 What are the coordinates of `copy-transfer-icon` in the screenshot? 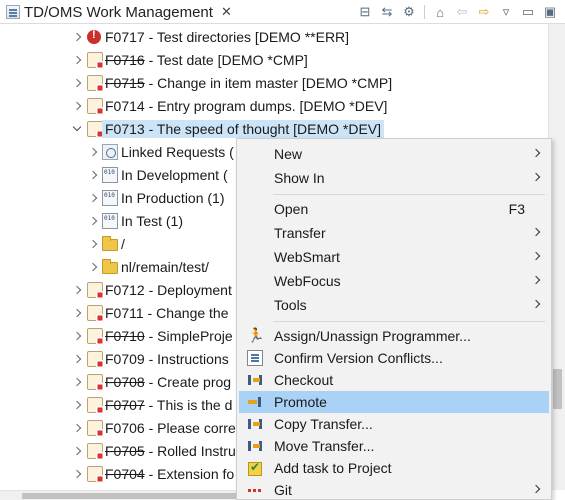 It's located at (255, 424).